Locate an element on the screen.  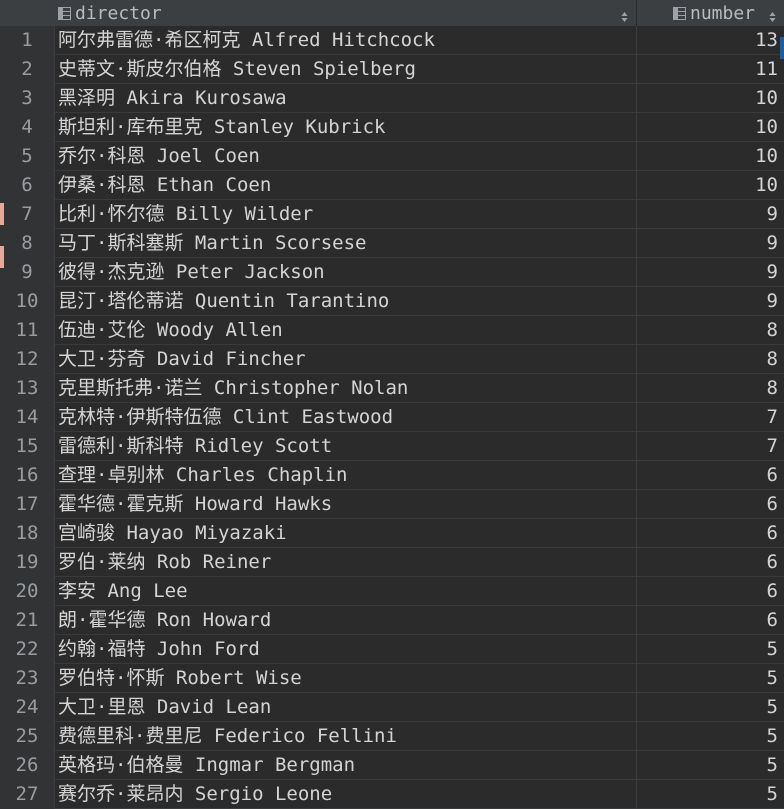
cell-director: 克林特·伊斯特伍德 Clint Eastwood is located at coordinates (345, 417).